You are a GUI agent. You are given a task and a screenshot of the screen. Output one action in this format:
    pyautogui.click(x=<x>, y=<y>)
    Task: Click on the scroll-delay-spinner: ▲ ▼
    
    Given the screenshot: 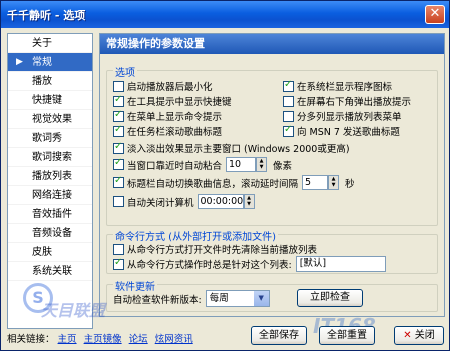 What is the action you would take?
    pyautogui.click(x=334, y=182)
    